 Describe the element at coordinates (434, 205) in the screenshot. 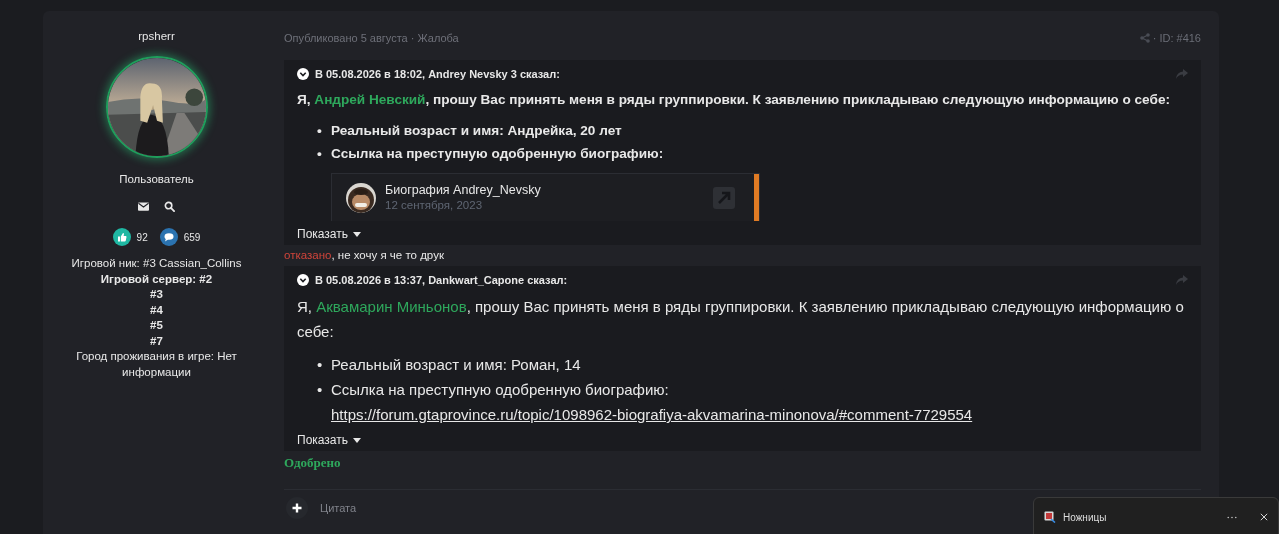

I see `embed-date: 12 сентября, 2023` at that location.